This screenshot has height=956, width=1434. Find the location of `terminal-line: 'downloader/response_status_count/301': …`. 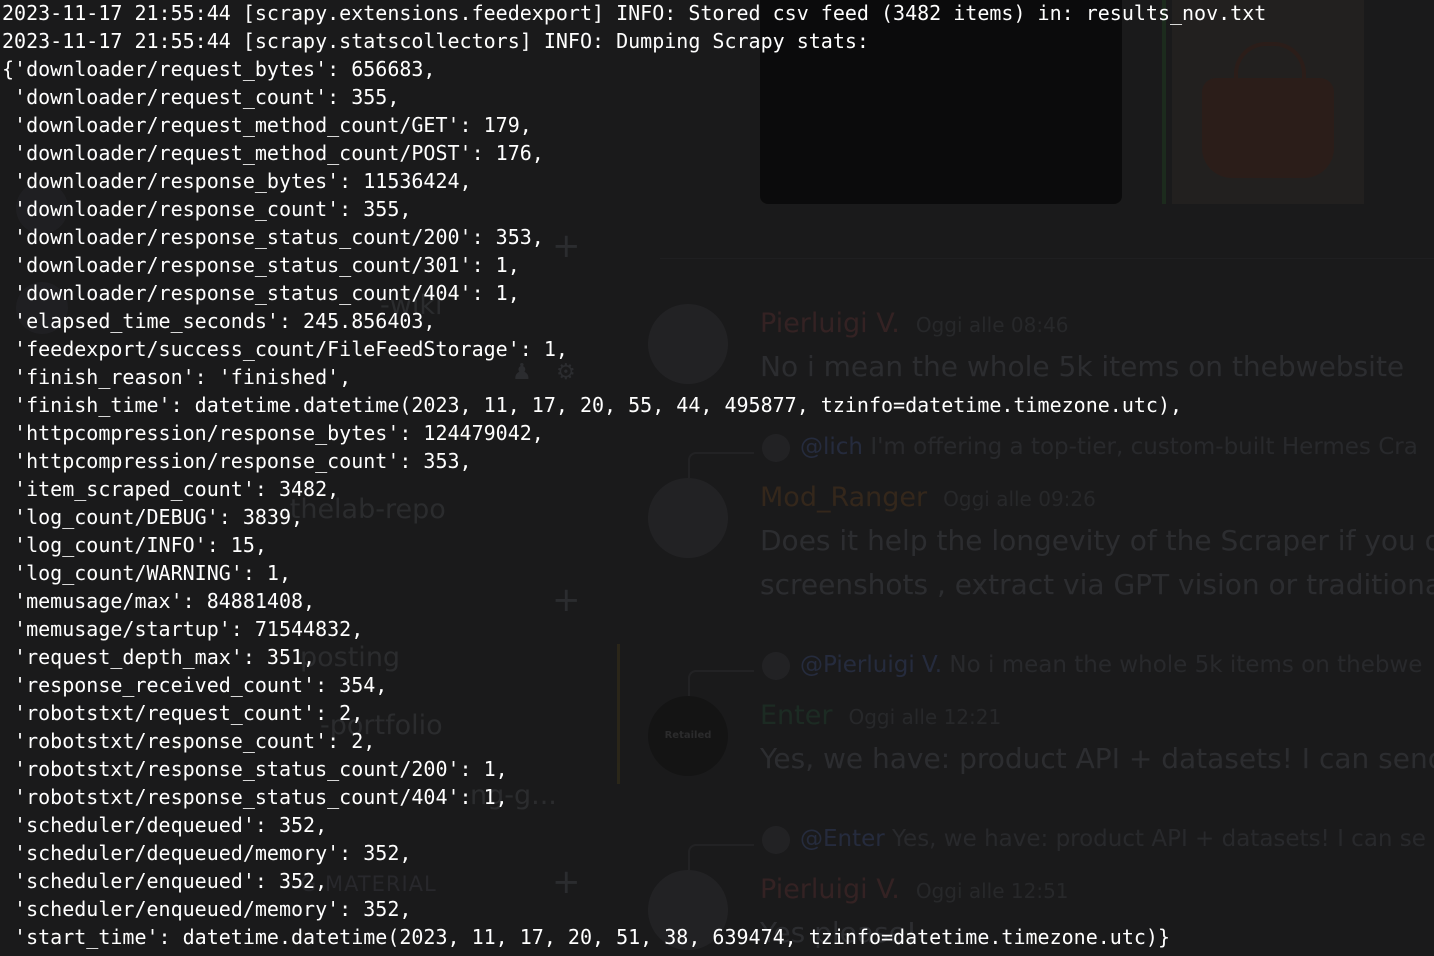

terminal-line: 'downloader/response_status_count/301': … is located at coordinates (261, 265).